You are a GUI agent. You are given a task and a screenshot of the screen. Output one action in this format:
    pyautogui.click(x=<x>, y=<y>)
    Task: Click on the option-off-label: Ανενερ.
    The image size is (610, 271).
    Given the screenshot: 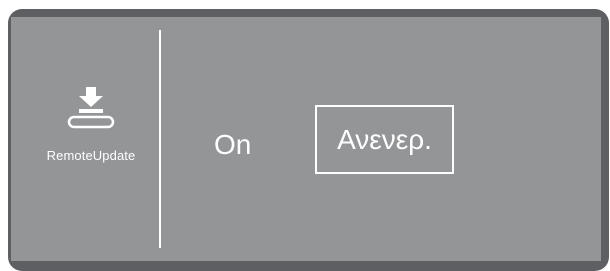 What is the action you would take?
    pyautogui.click(x=384, y=139)
    